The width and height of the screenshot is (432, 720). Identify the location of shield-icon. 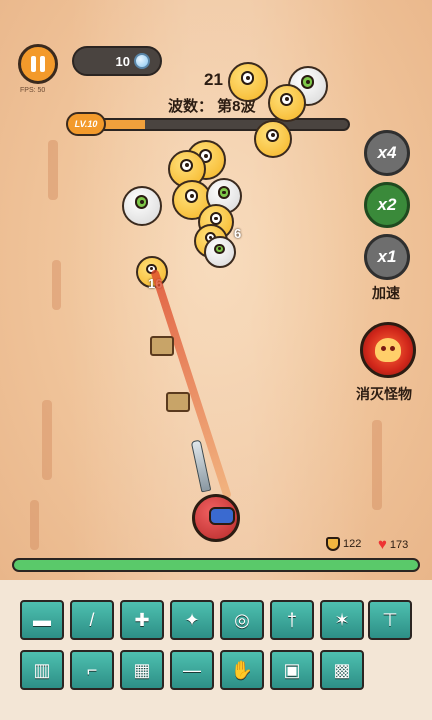
(333, 544).